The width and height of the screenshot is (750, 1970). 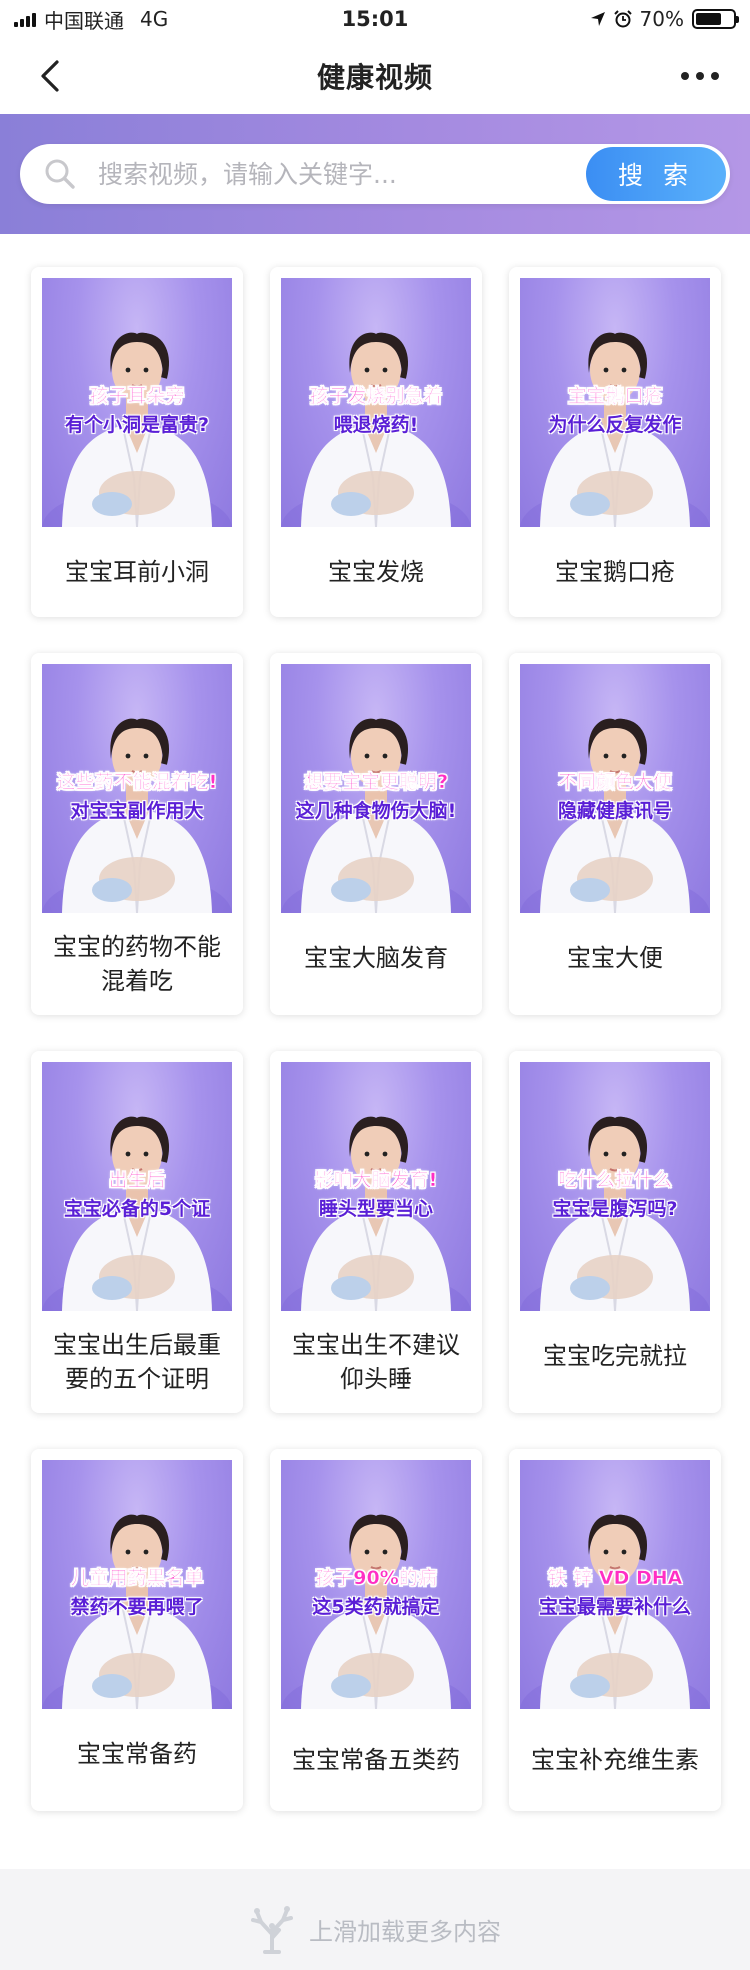 I want to click on network-label: 4G, so click(x=154, y=19).